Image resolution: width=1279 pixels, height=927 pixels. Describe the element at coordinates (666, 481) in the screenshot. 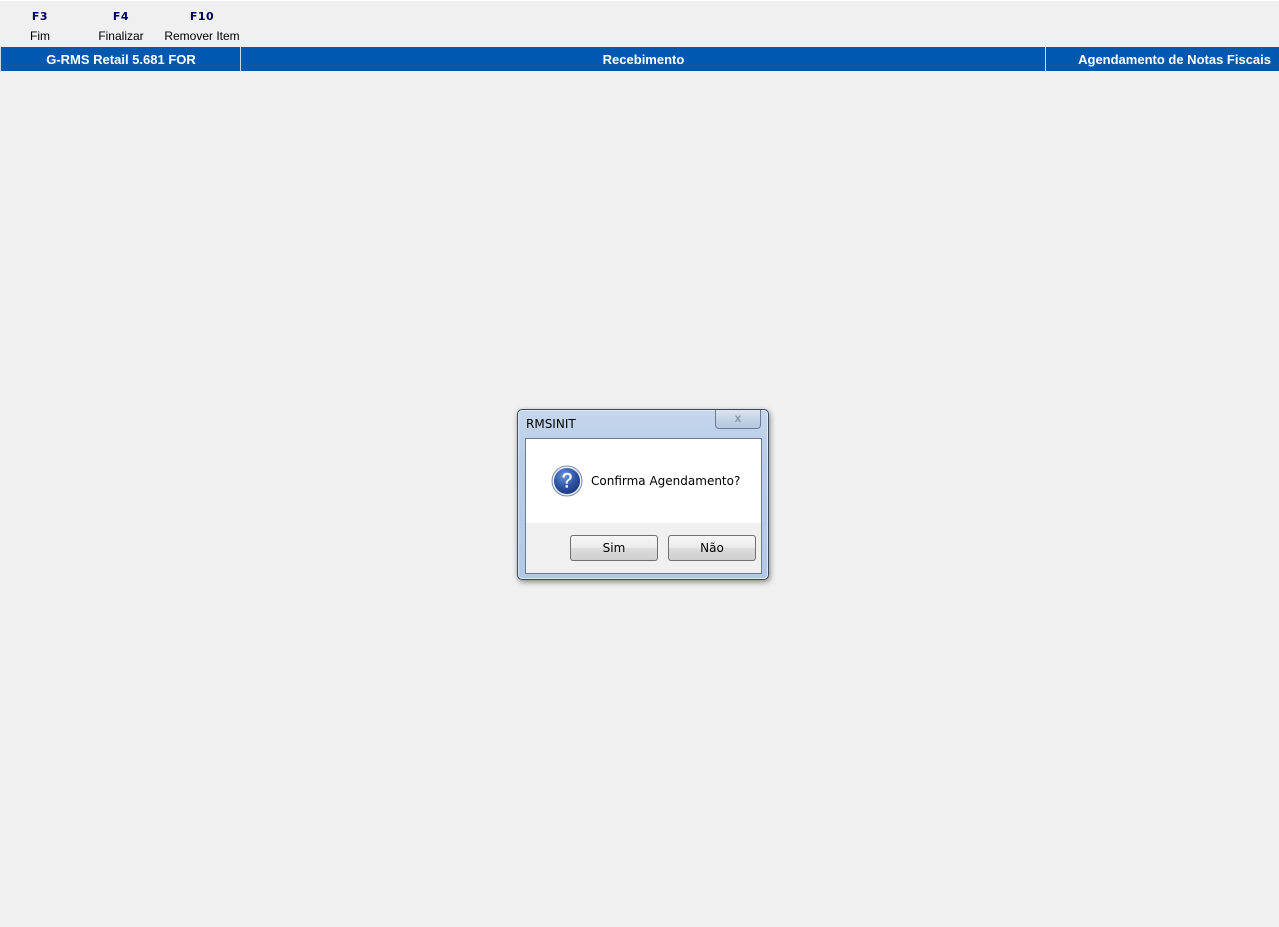

I see `dialog-message: Confirma Agendamento?` at that location.